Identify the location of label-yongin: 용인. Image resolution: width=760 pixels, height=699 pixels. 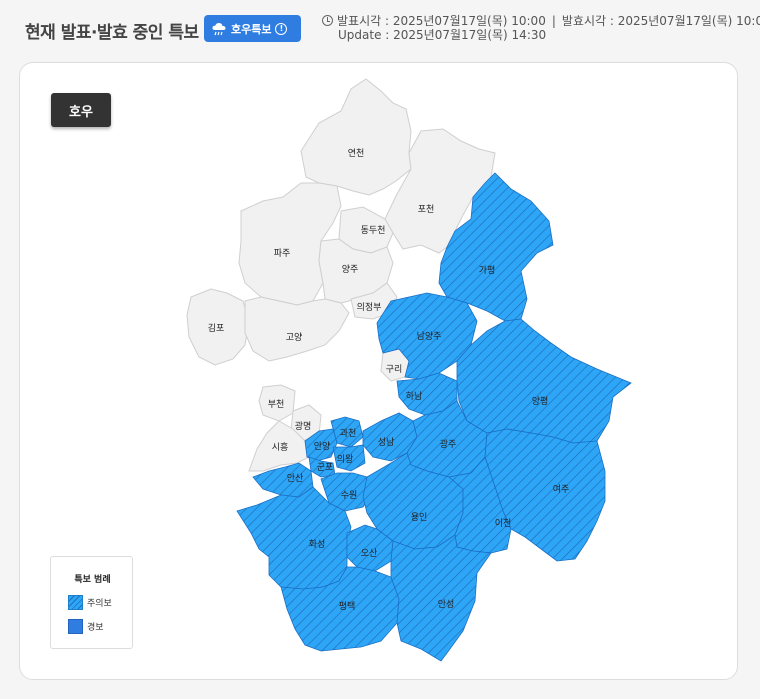
(419, 517).